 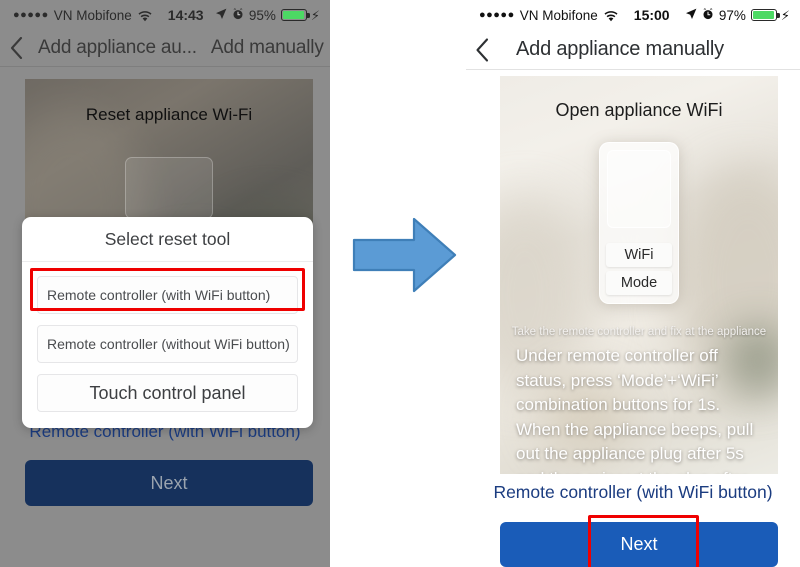 I want to click on right-nav-bar: Add appliance manually, so click(x=633, y=50).